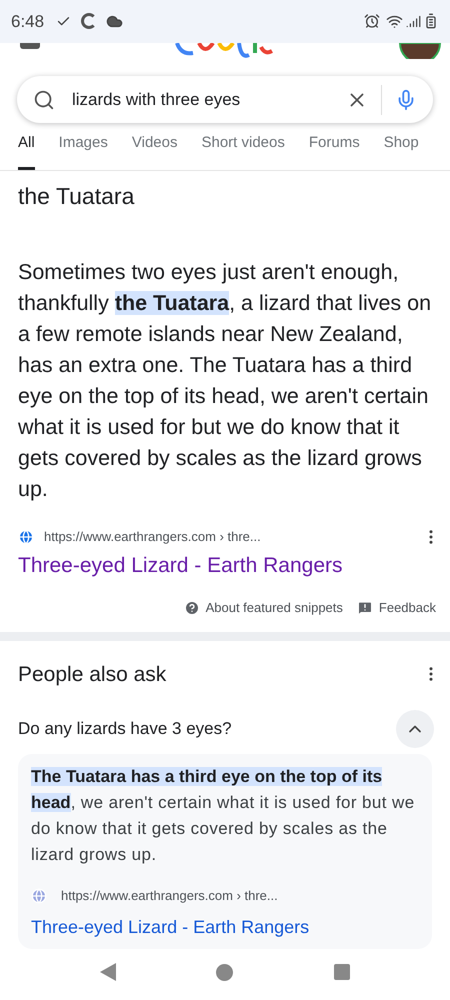 This screenshot has height=1000, width=450. Describe the element at coordinates (364, 608) in the screenshot. I see `feedback-icon` at that location.